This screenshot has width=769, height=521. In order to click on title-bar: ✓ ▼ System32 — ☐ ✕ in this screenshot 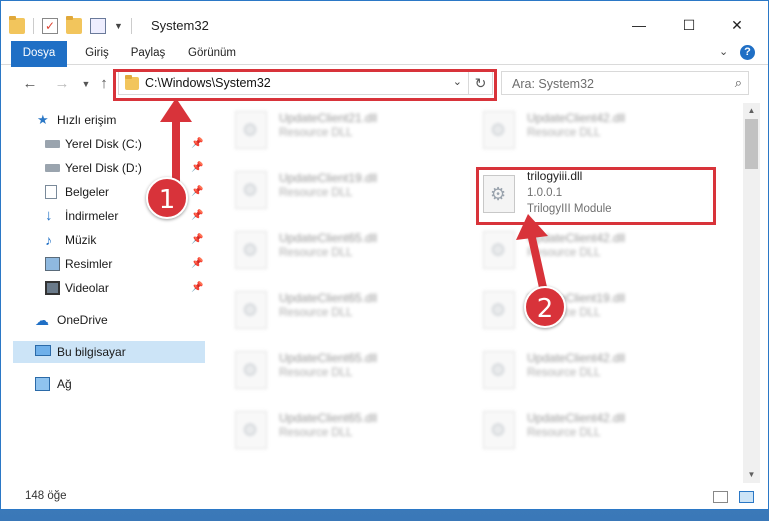, I will do `click(384, 21)`.